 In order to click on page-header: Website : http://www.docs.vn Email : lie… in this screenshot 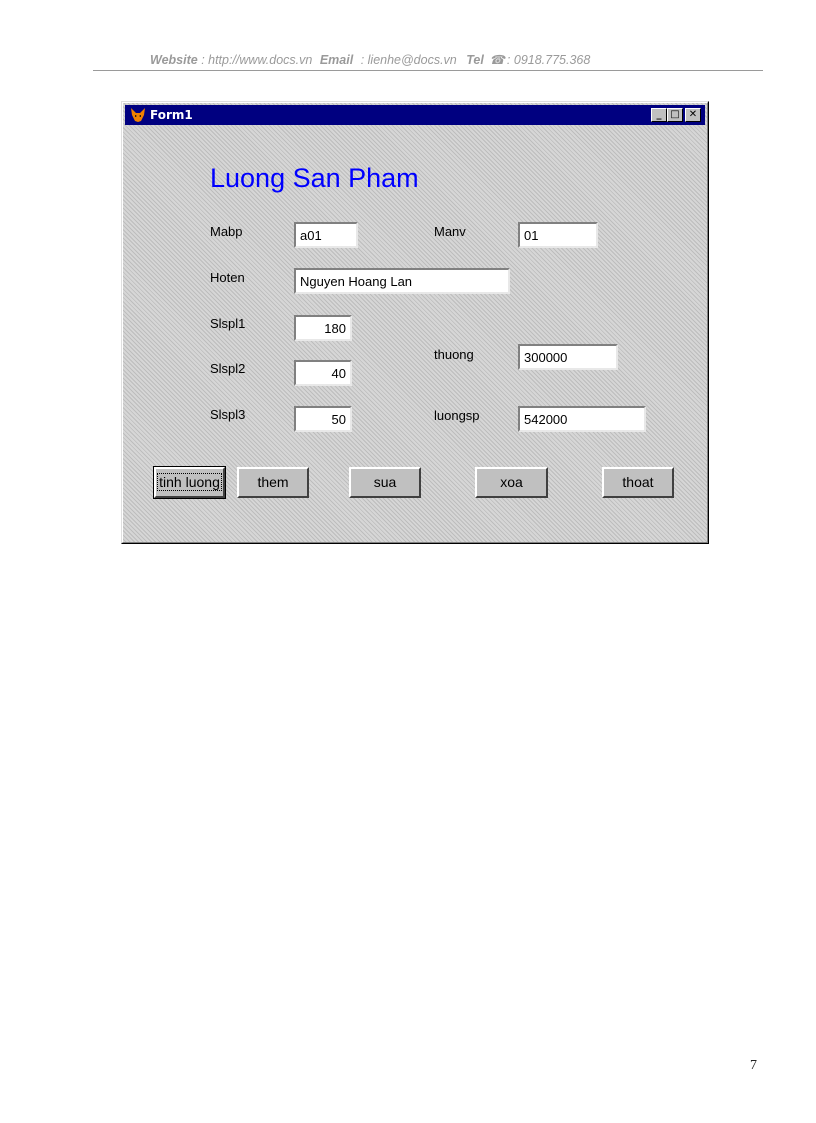, I will do `click(370, 59)`.